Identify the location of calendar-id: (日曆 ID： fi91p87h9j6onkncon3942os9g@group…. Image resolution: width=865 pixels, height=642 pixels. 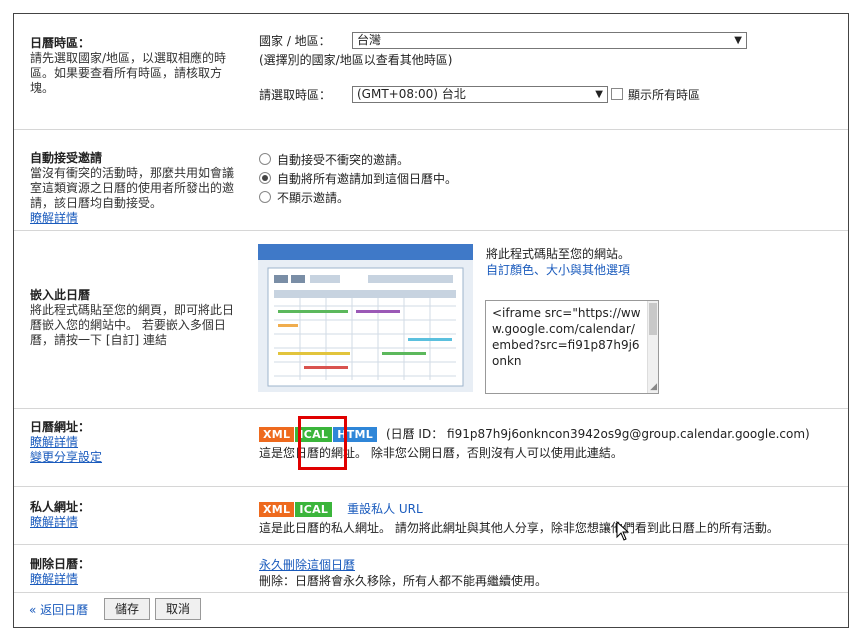
(597, 434).